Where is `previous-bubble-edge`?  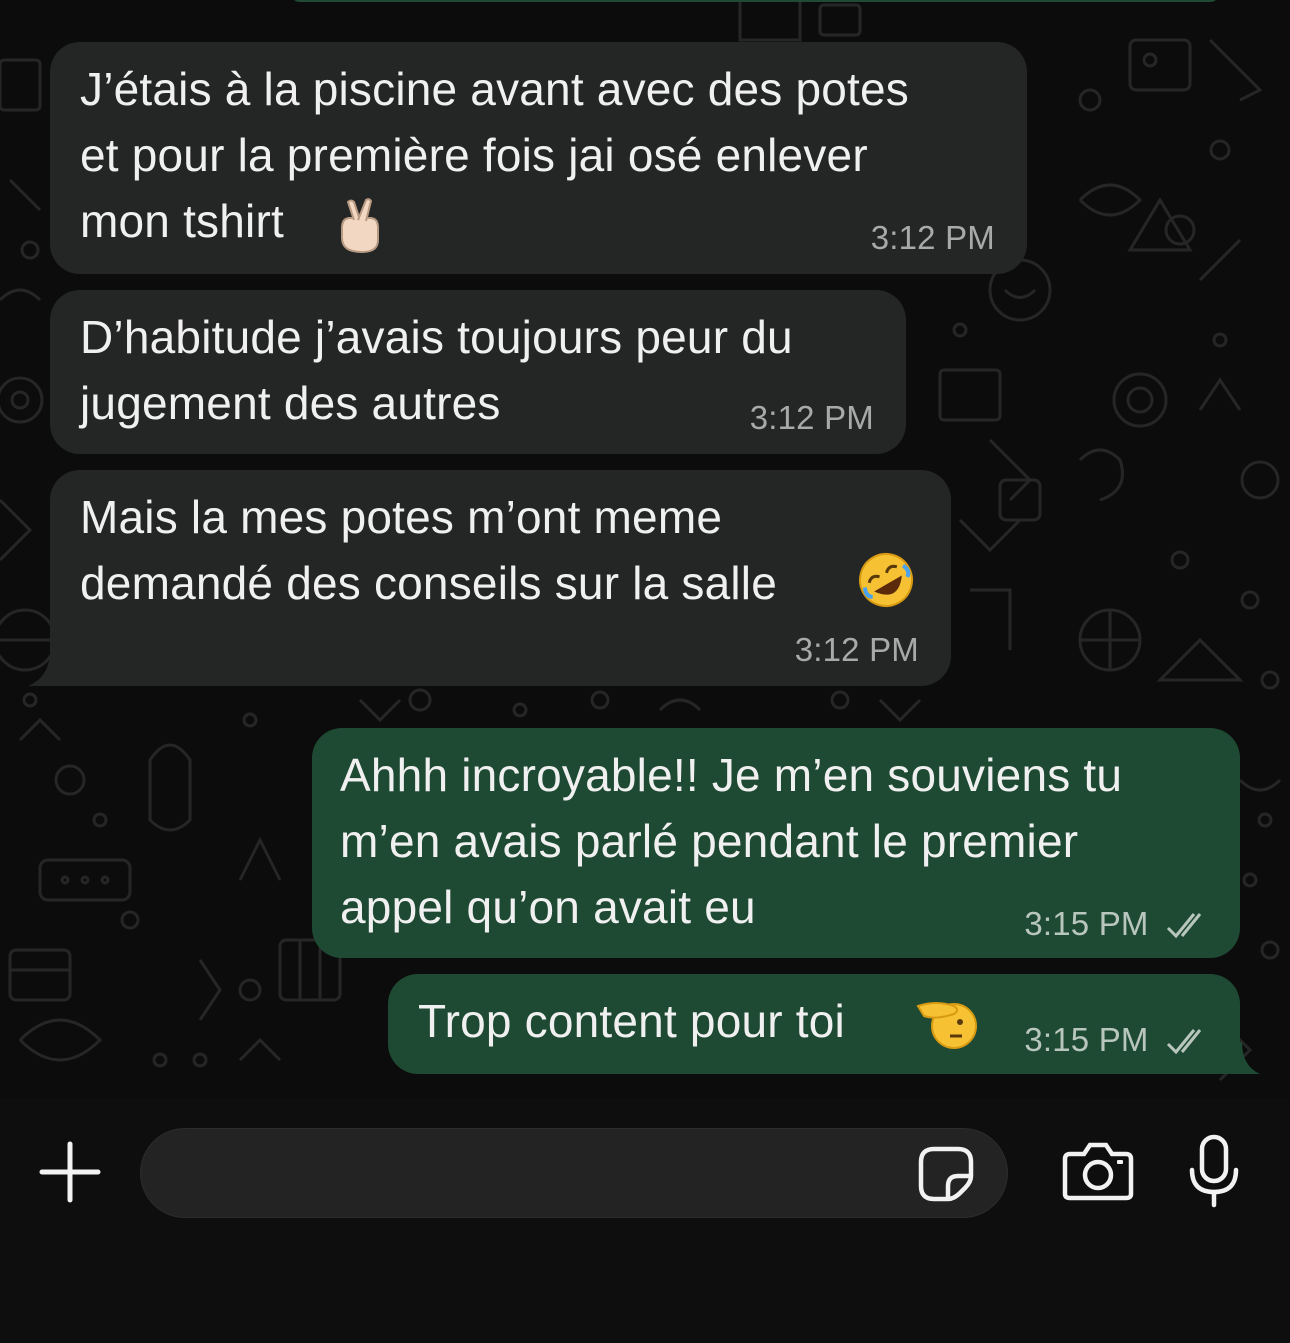
previous-bubble-edge is located at coordinates (755, 1).